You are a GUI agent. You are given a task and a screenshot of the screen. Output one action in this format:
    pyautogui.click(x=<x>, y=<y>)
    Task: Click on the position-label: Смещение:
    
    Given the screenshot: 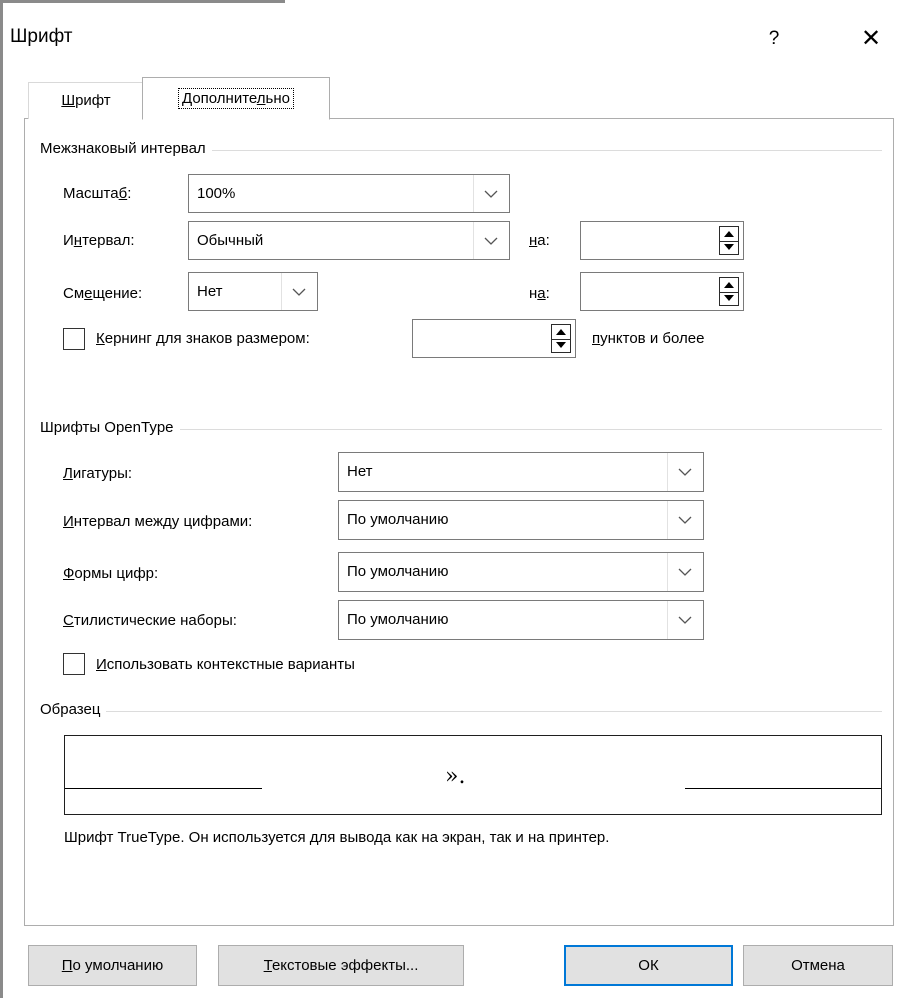 What is the action you would take?
    pyautogui.click(x=103, y=293)
    